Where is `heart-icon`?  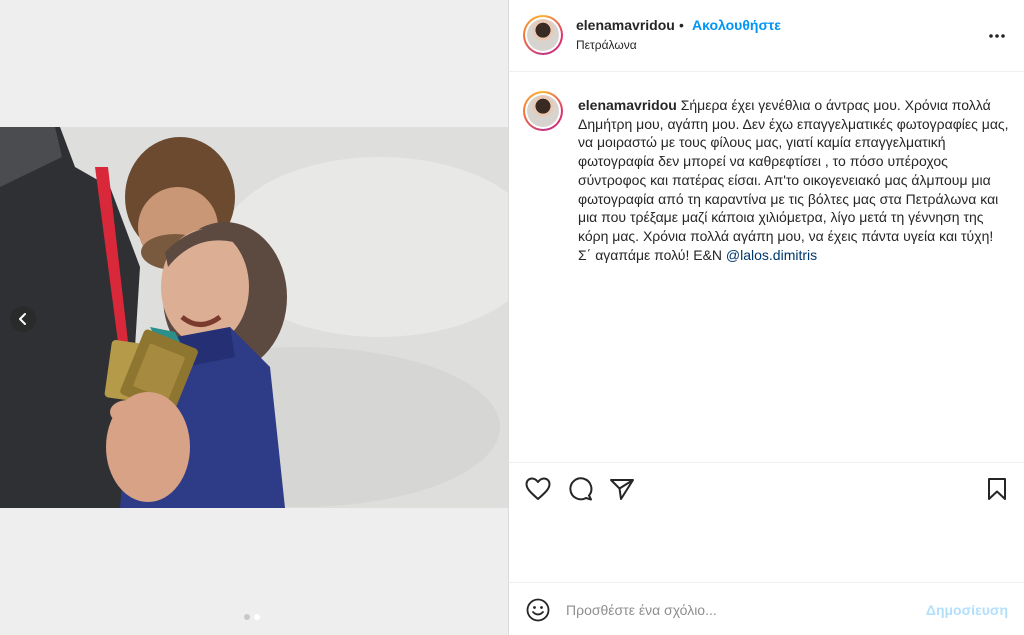
heart-icon is located at coordinates (538, 488).